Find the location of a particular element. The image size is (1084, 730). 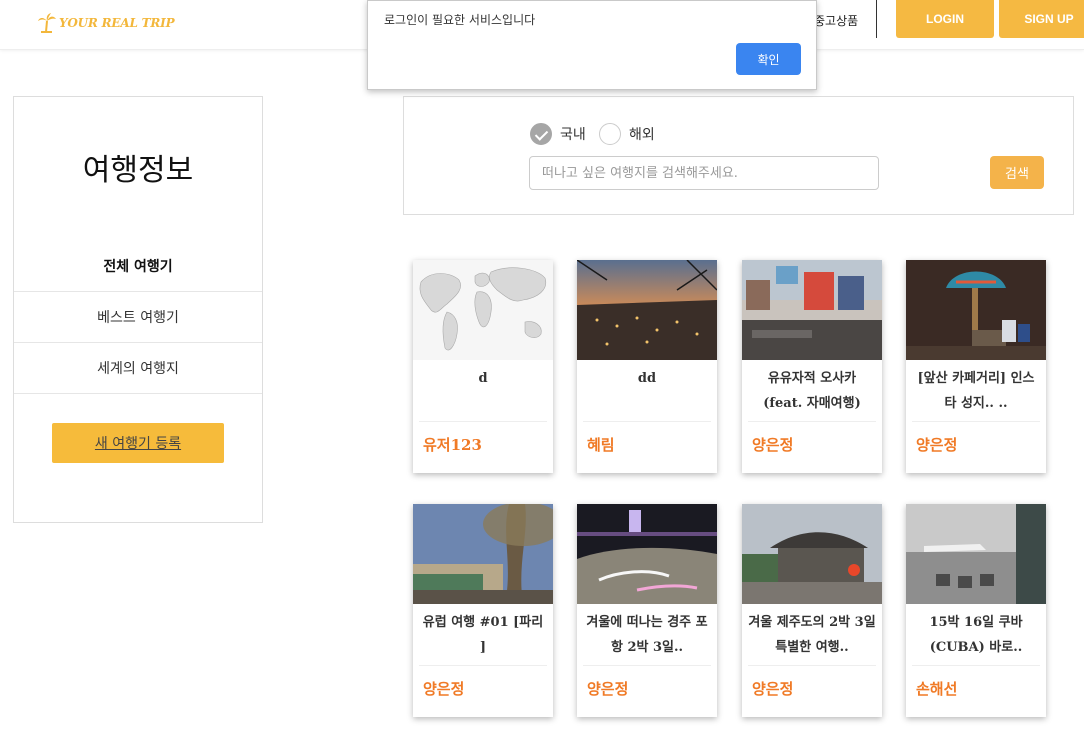

radio-domestic-label: 국내 is located at coordinates (573, 135).